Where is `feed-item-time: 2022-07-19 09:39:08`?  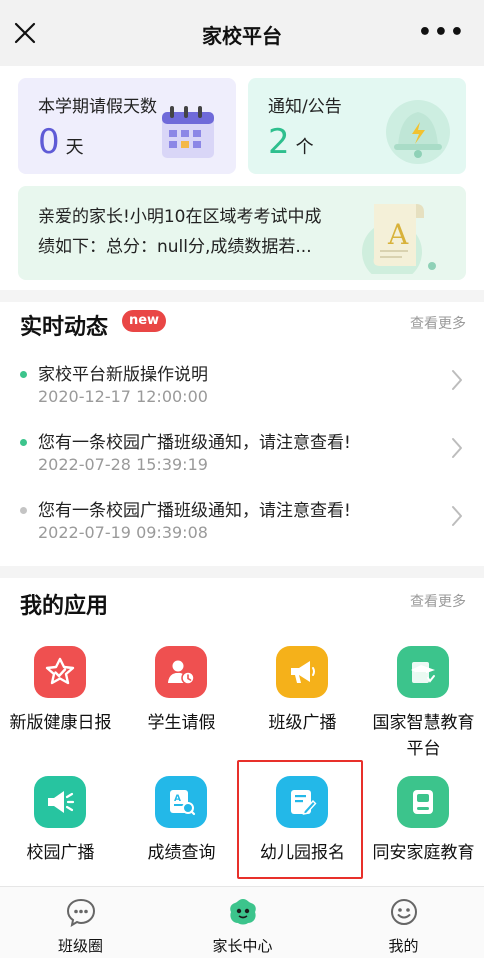 feed-item-time: 2022-07-19 09:39:08 is located at coordinates (123, 532).